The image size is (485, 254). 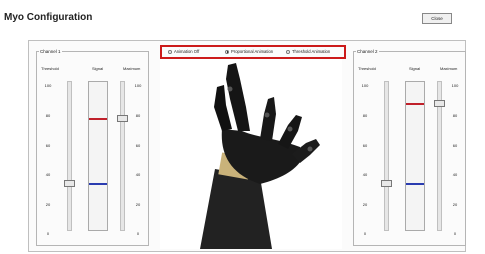 What do you see at coordinates (50, 51) in the screenshot?
I see `channel-1-title: Channel 1` at bounding box center [50, 51].